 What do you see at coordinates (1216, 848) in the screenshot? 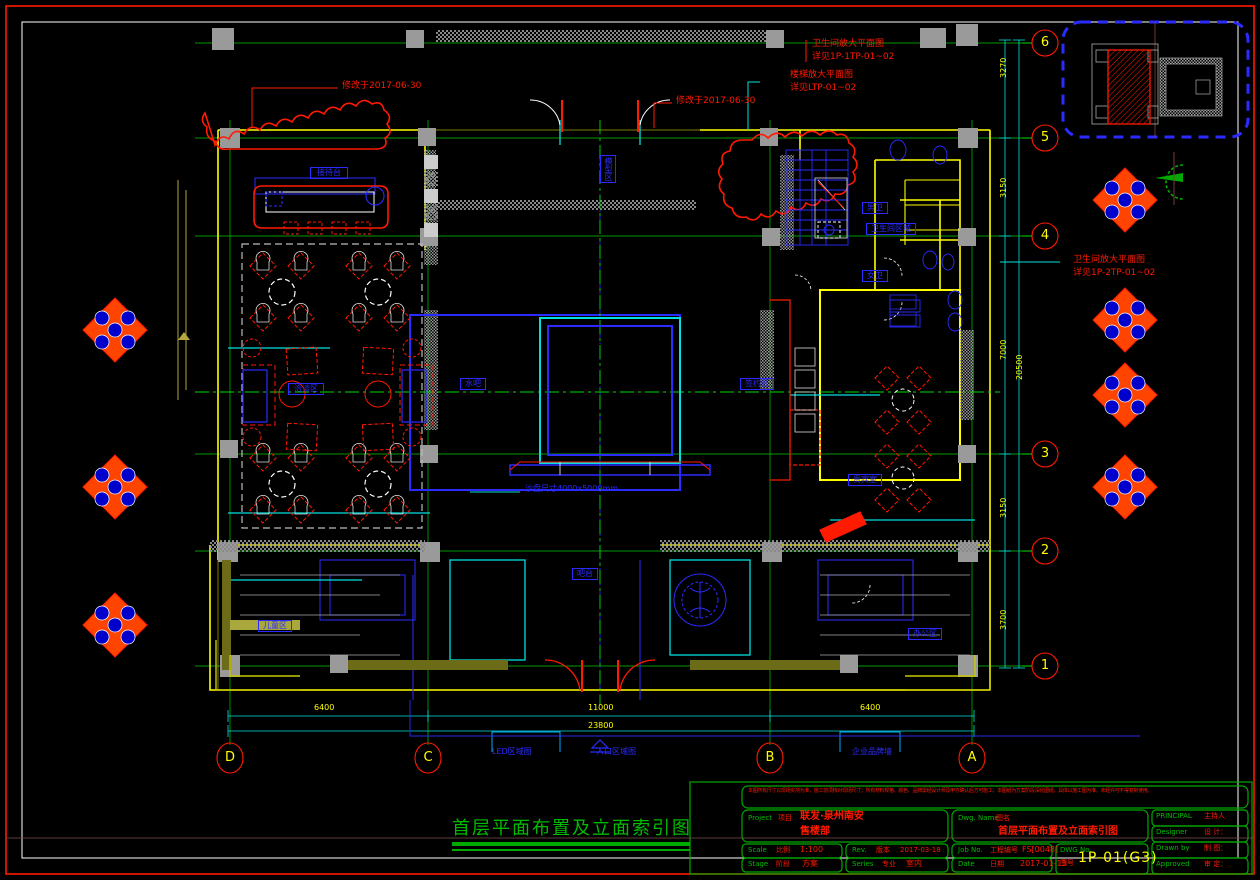
I see `drawnby-label-cn: 制 图：` at bounding box center [1216, 848].